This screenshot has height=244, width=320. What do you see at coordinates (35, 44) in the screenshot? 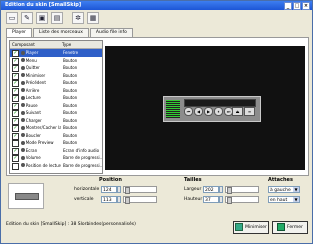
I see `component-column-header: Composant` at bounding box center [35, 44].